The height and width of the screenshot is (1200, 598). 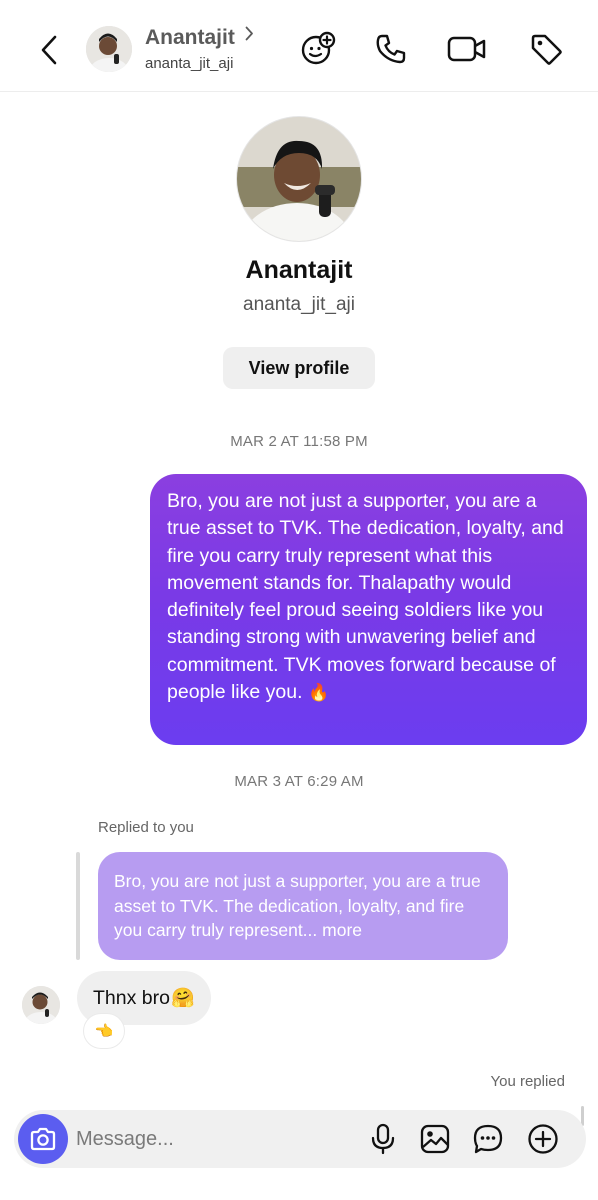 I want to click on timestamp: MAR 2 AT 11:58 PM, so click(x=299, y=441).